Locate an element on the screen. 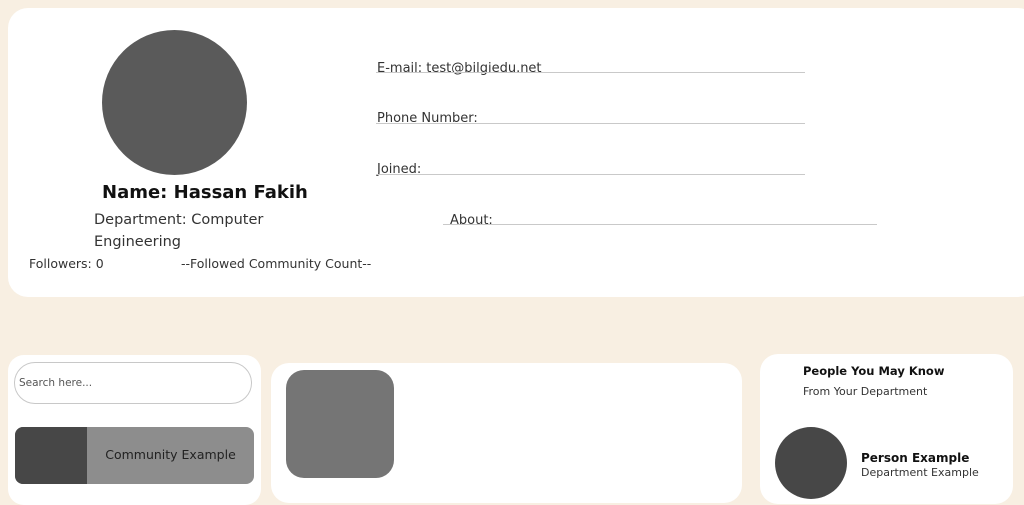 This screenshot has width=1024, height=505. email-field: E-mail: test@bilgiedu.net is located at coordinates (459, 68).